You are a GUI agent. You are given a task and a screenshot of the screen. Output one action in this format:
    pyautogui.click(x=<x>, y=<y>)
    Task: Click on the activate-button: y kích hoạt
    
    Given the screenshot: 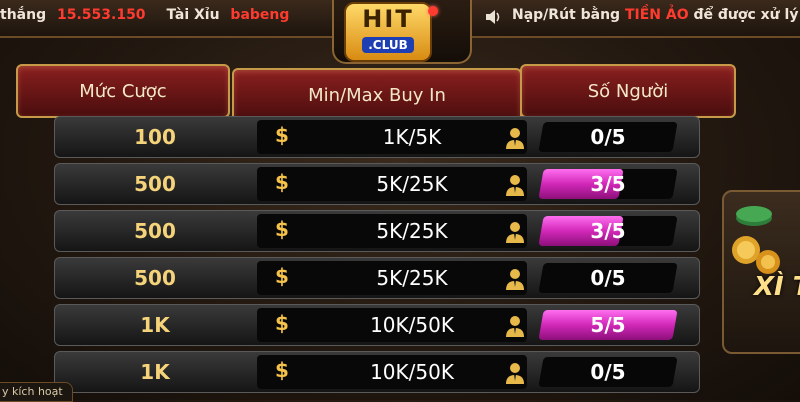 What is the action you would take?
    pyautogui.click(x=36, y=392)
    